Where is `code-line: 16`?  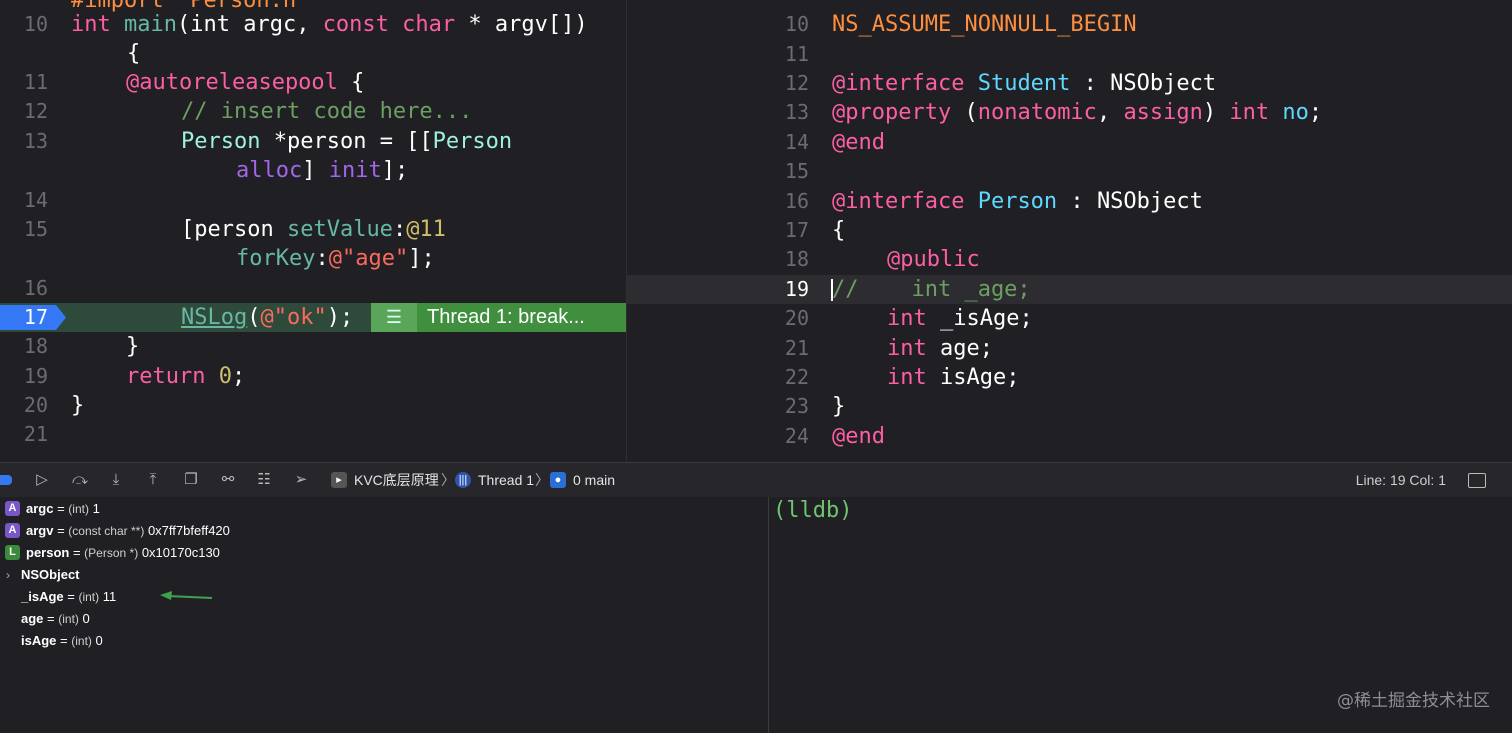
code-line: 16 is located at coordinates (313, 288).